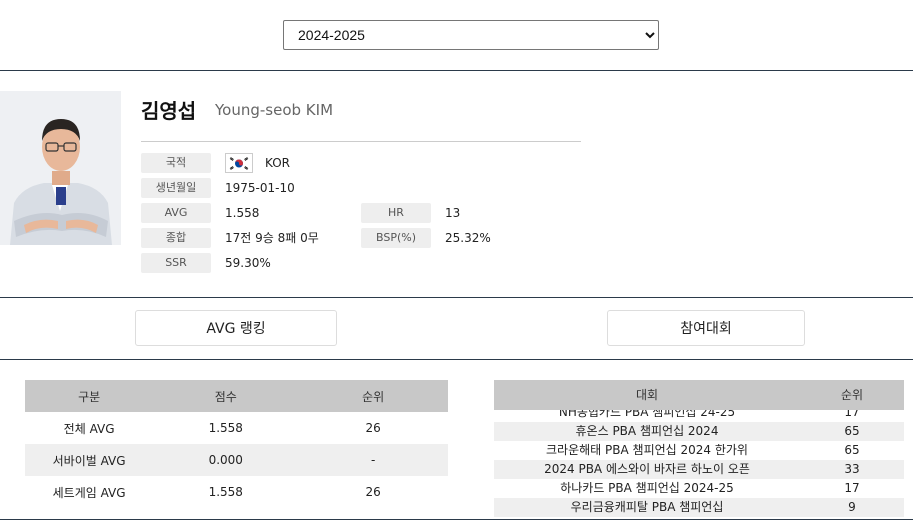 The image size is (913, 529). Describe the element at coordinates (176, 213) in the screenshot. I see `avg-label: AVG` at that location.